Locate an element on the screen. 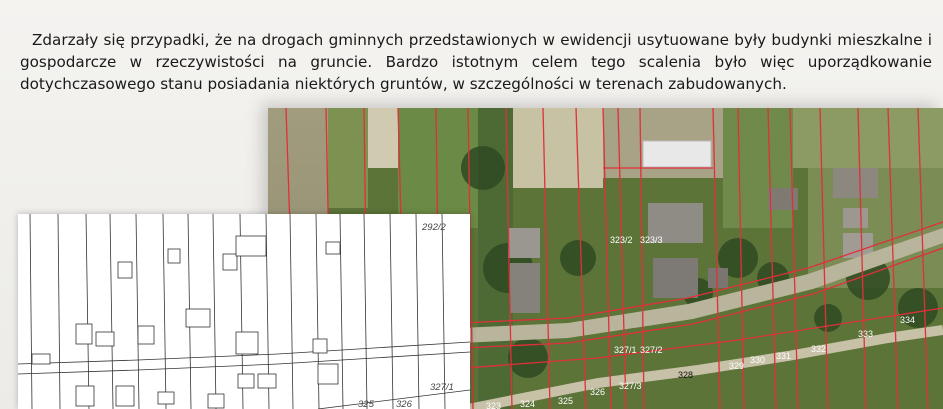 The height and width of the screenshot is (409, 943). parcel-label: 332 is located at coordinates (818, 349).